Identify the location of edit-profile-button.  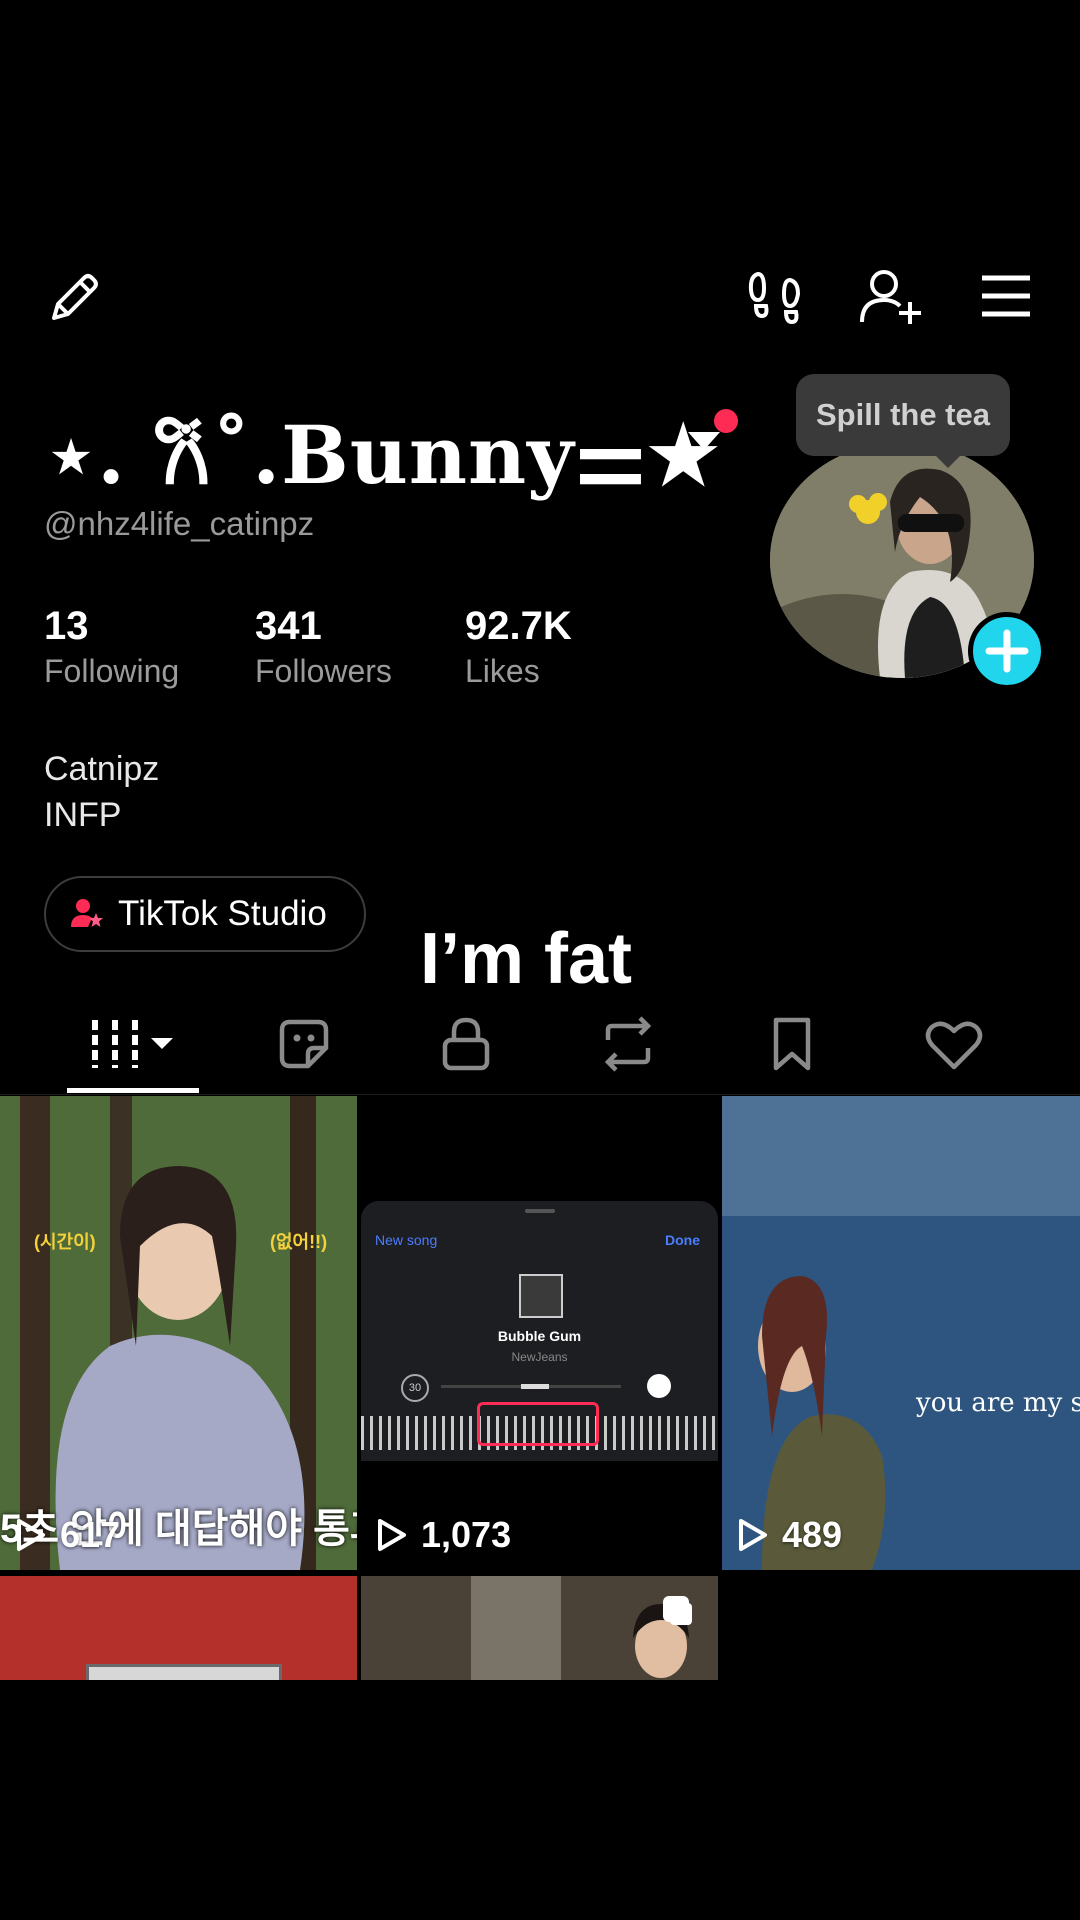
(74, 298).